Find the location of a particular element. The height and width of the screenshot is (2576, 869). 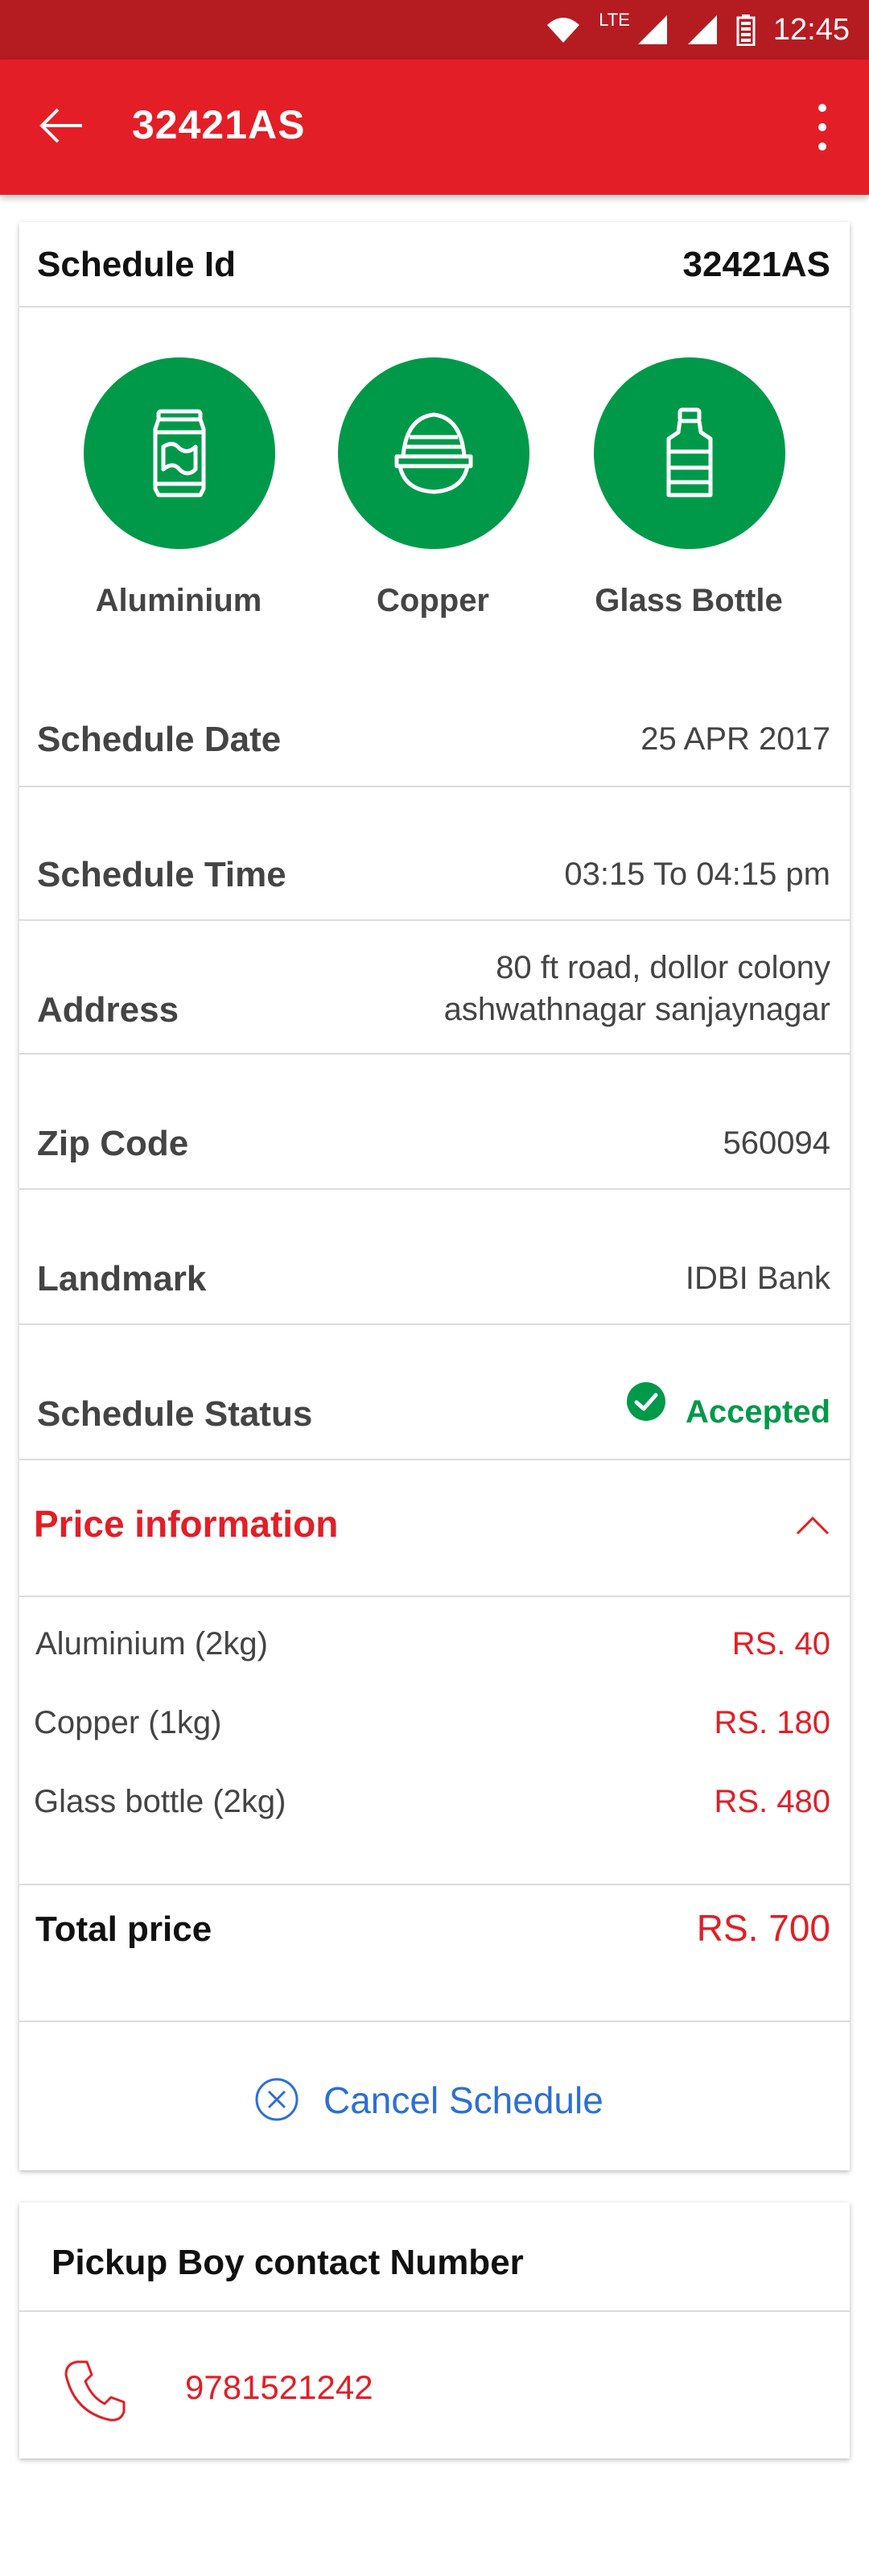

schedule-id-label: Schedule Id is located at coordinates (136, 264).